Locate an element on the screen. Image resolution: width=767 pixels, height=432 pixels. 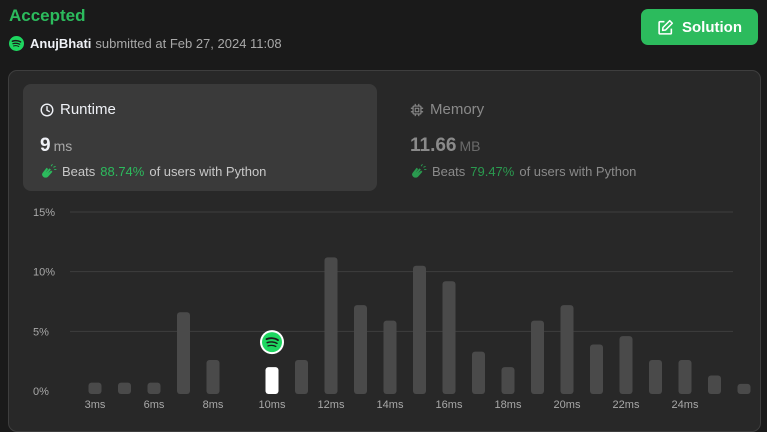
y-tick-label: 5% is located at coordinates (41, 332).